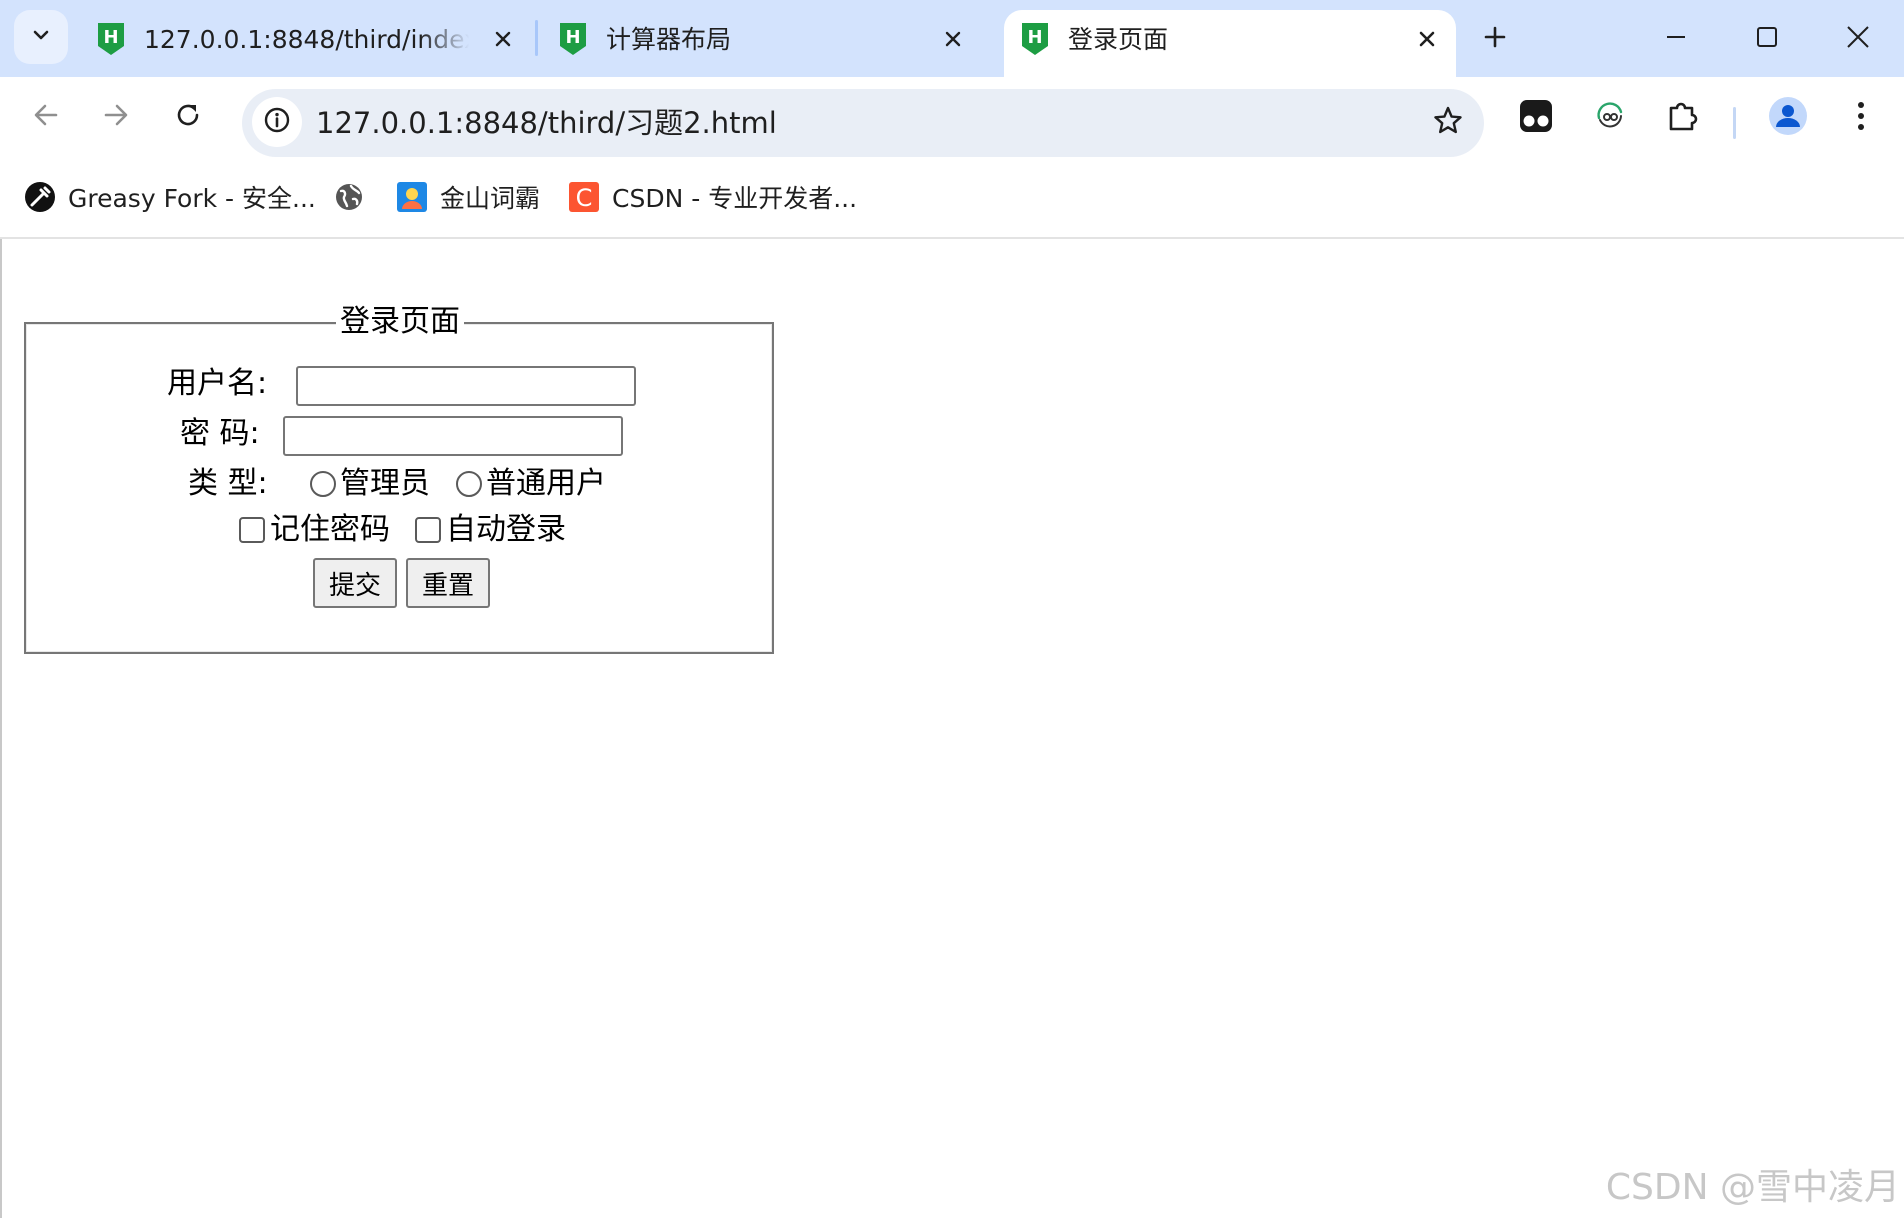  I want to click on svg-text: C, so click(584, 198).